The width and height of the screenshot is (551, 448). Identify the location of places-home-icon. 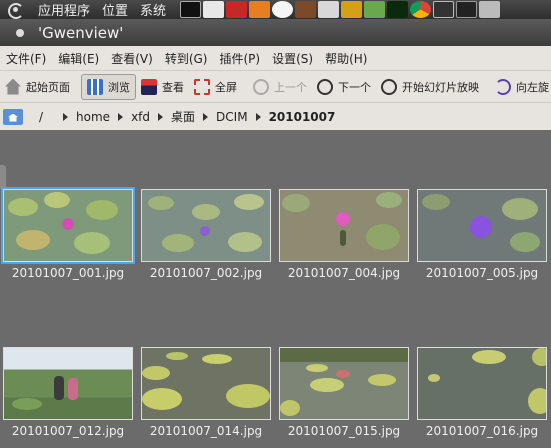
(13, 116).